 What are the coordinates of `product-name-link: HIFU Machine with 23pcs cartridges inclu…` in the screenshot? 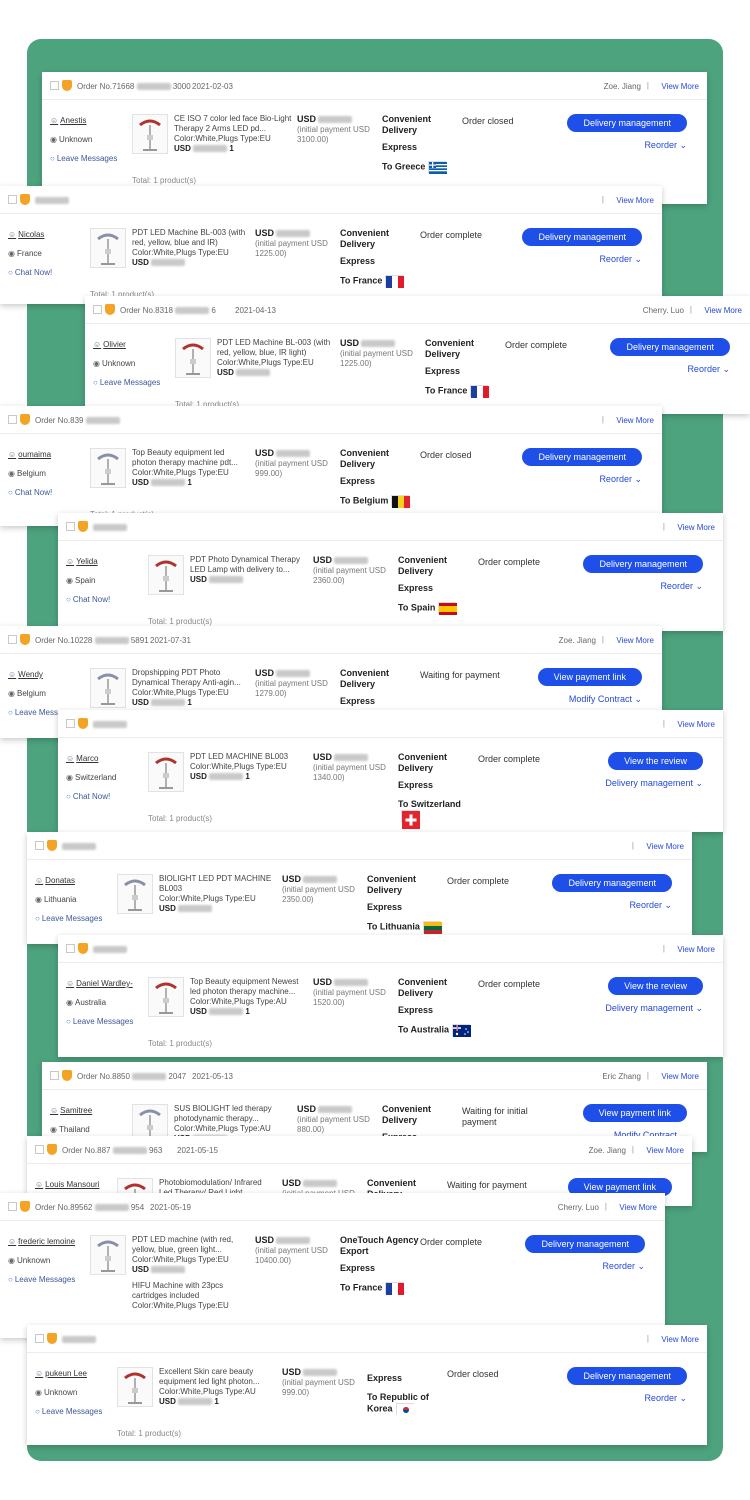 It's located at (191, 1291).